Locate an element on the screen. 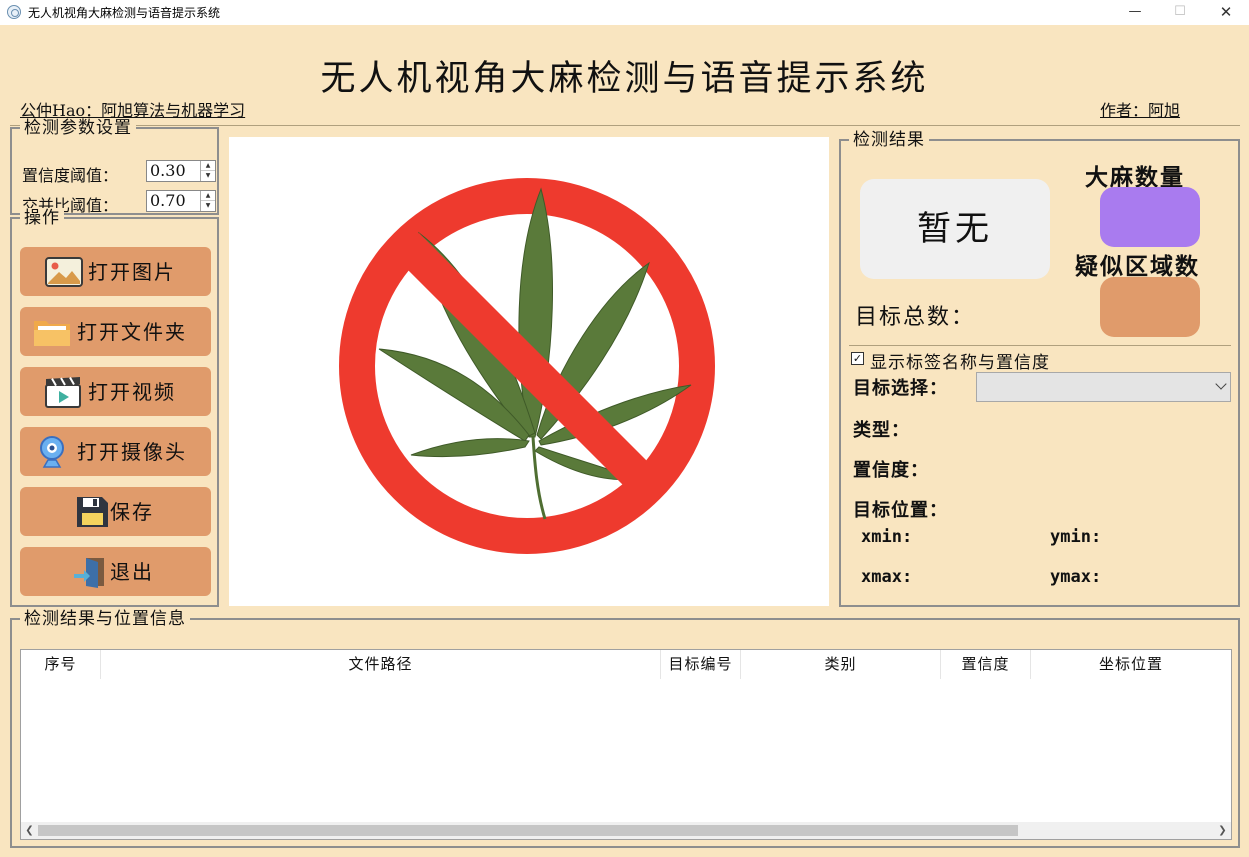 The width and height of the screenshot is (1249, 857). column-header-file-path: 文件路径 is located at coordinates (381, 664).